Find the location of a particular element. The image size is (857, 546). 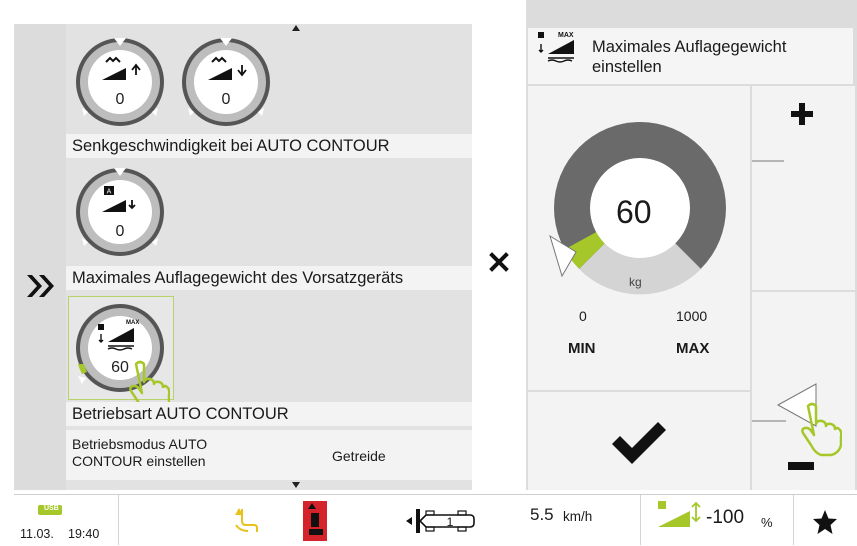

gauge-max-value: 1000 is located at coordinates (692, 316).